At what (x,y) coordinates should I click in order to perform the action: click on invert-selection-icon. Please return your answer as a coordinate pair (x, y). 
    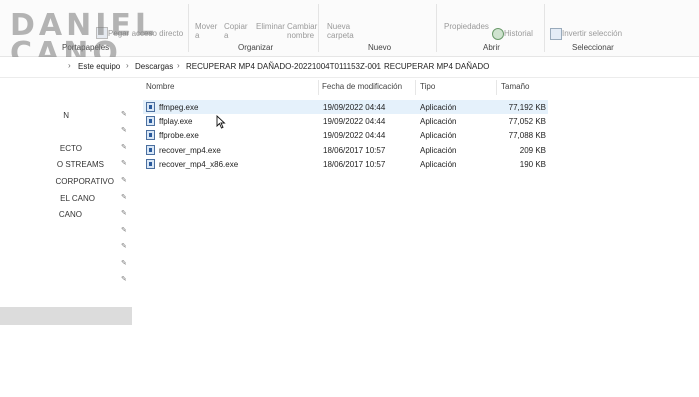
    Looking at the image, I should click on (556, 34).